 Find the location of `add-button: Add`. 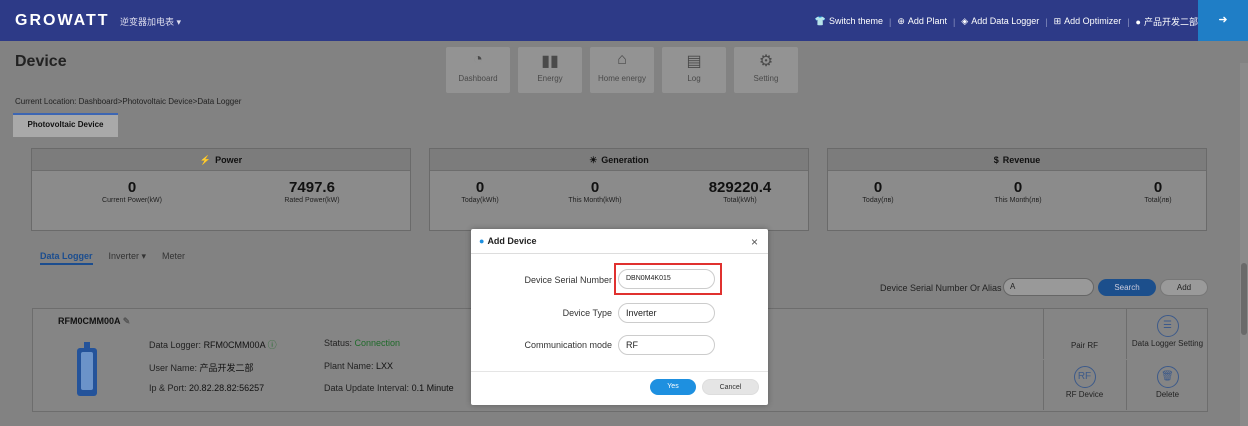

add-button: Add is located at coordinates (1184, 287).